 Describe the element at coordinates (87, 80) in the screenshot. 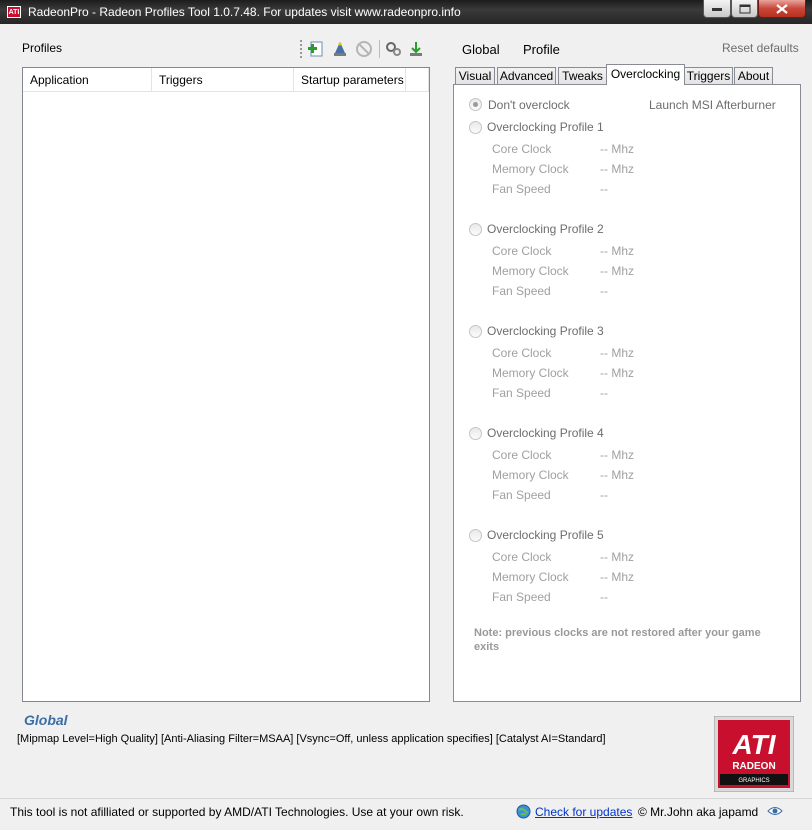

I see `column-header-application: Application` at that location.